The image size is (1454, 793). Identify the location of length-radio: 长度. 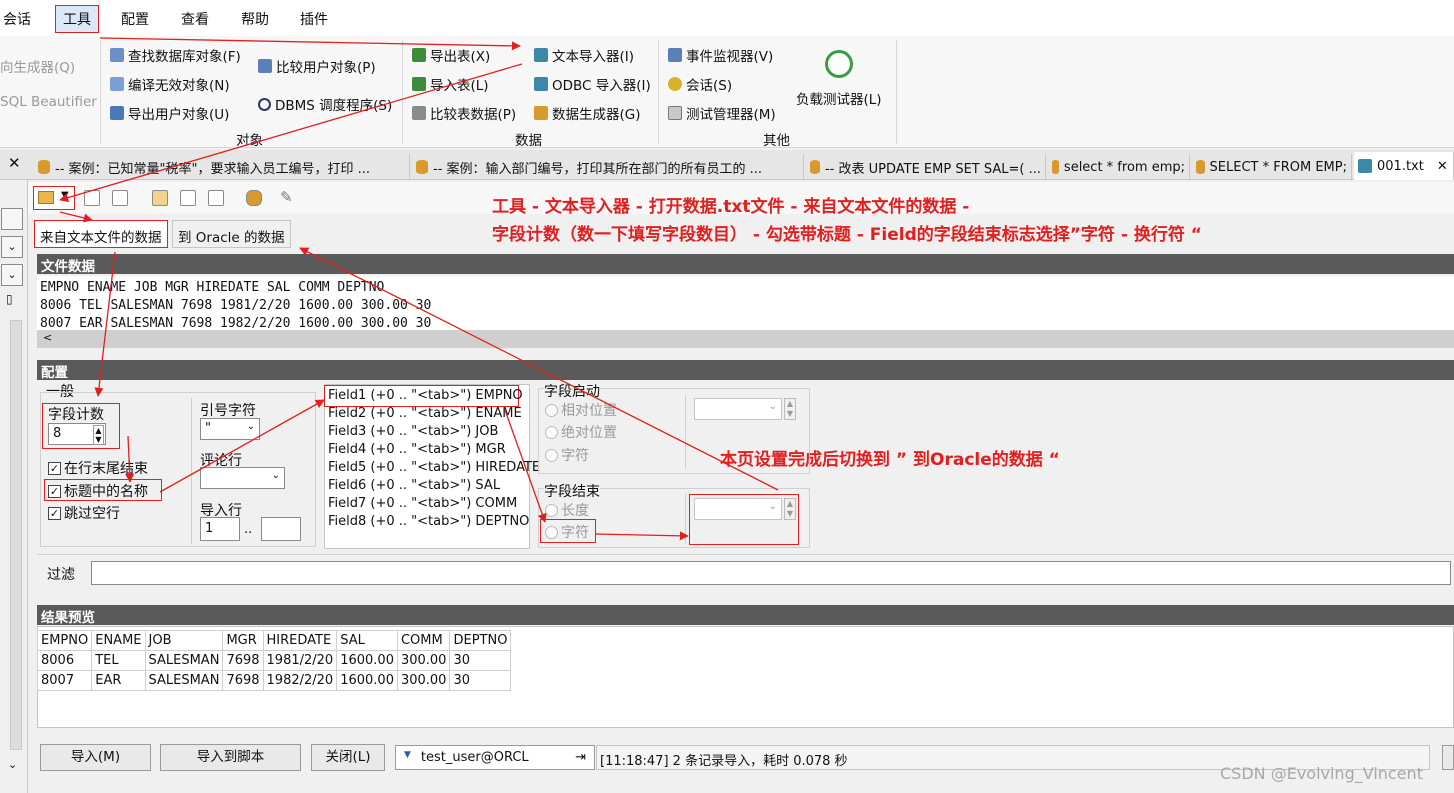
(567, 510).